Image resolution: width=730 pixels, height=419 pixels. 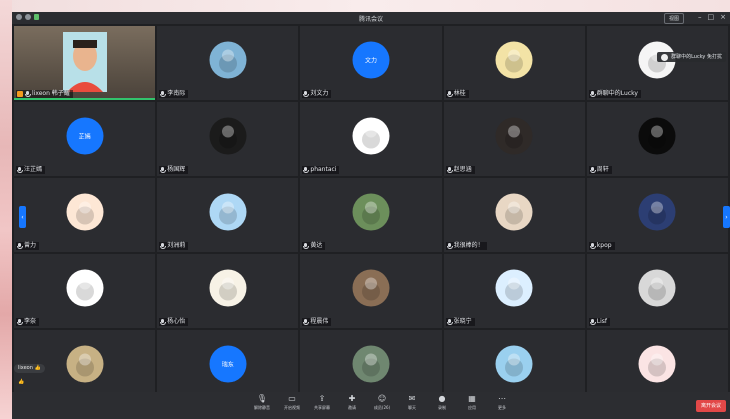 I want to click on participant-tile: 文力 刘文力, so click(x=371, y=63).